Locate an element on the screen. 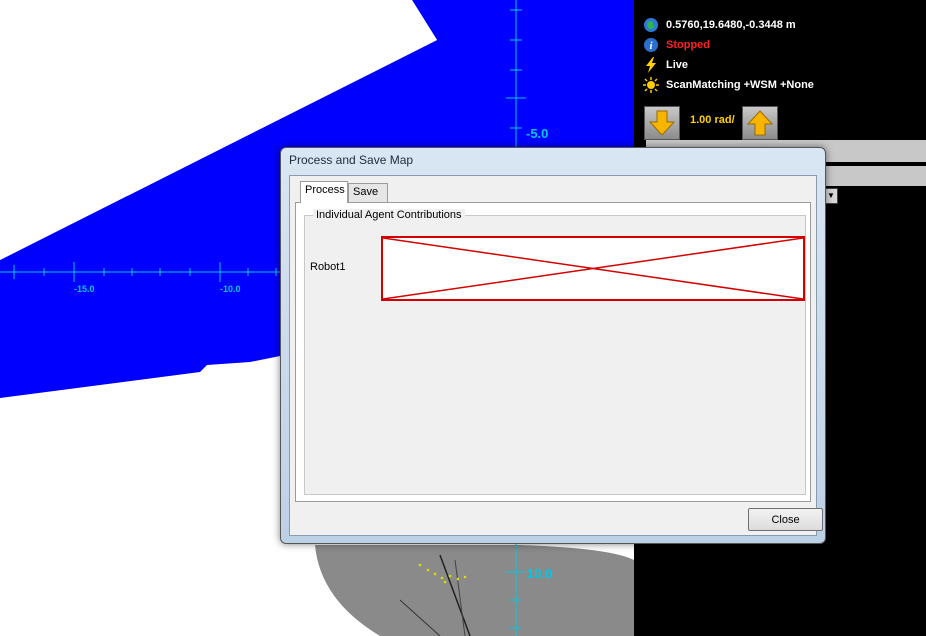 This screenshot has height=636, width=926. arrow-up-icon is located at coordinates (760, 123).